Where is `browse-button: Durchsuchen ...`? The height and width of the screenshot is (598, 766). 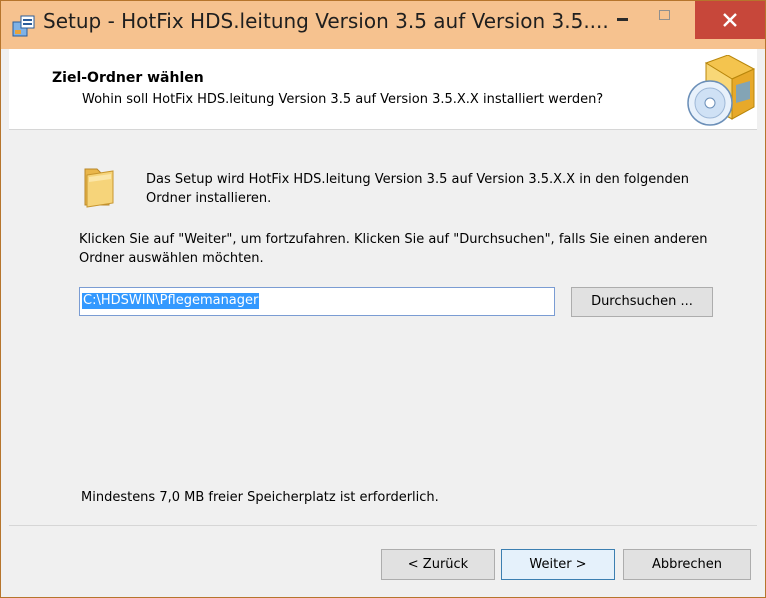
browse-button: Durchsuchen ... is located at coordinates (642, 302).